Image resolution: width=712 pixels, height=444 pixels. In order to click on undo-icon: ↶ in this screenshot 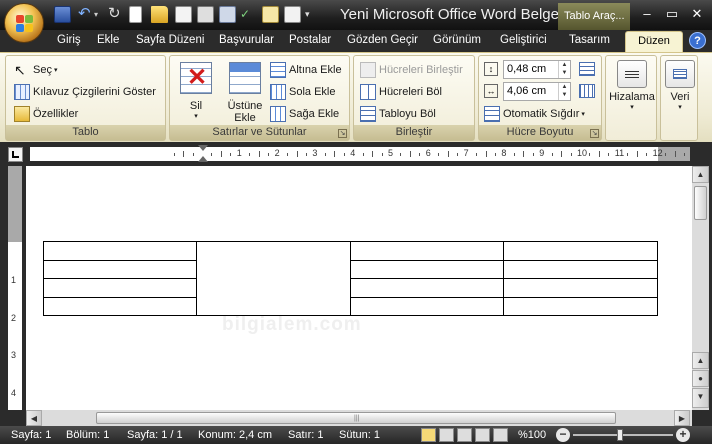, I will do `click(86, 14)`.